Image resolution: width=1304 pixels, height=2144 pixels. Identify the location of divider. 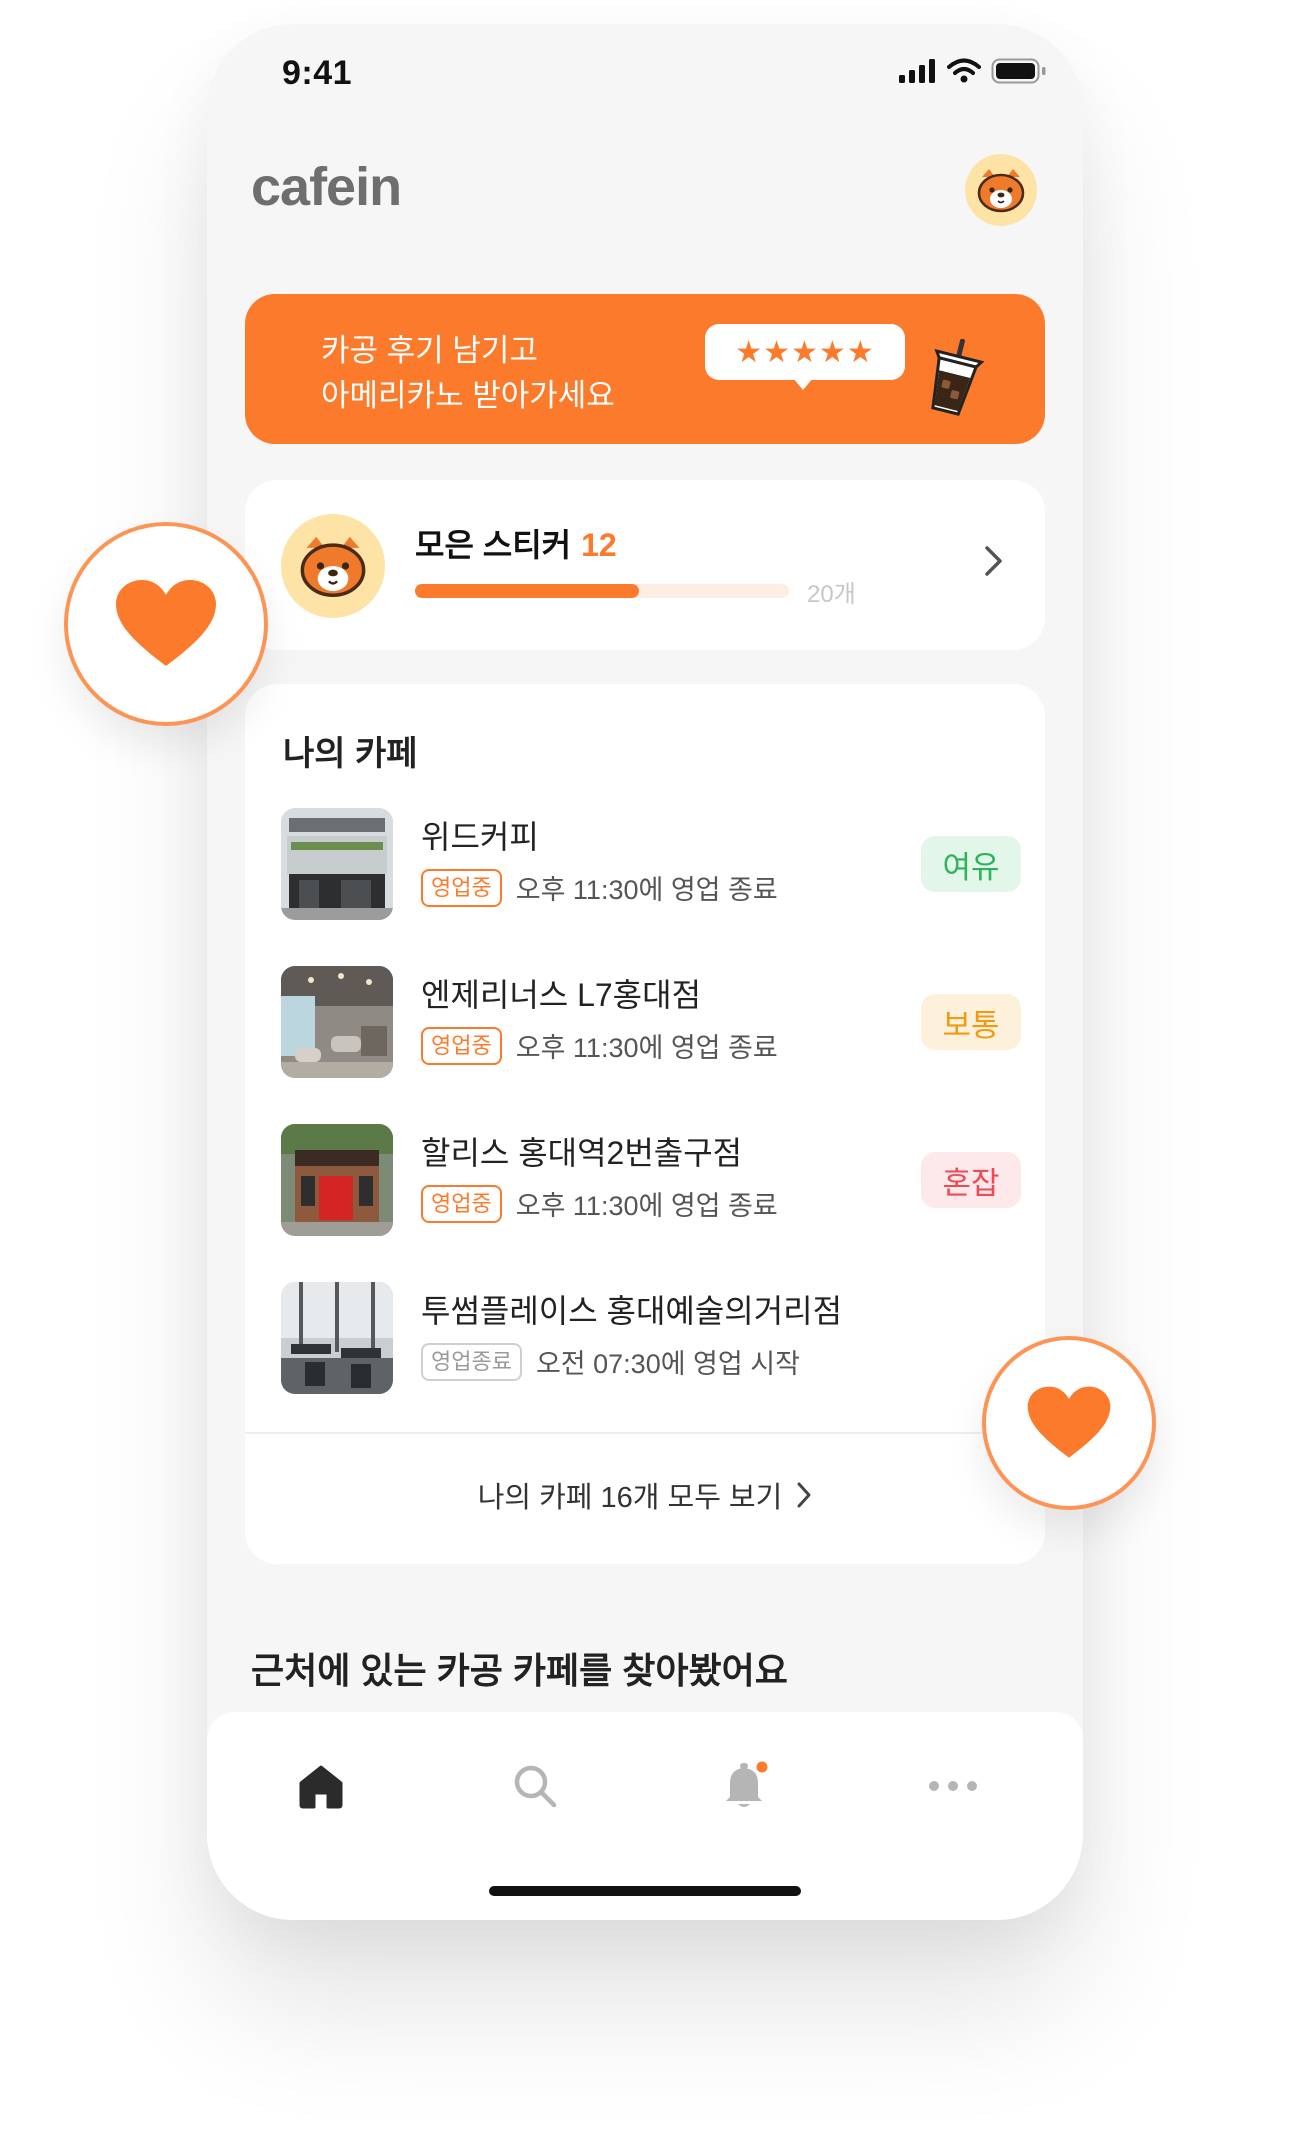
(645, 1433).